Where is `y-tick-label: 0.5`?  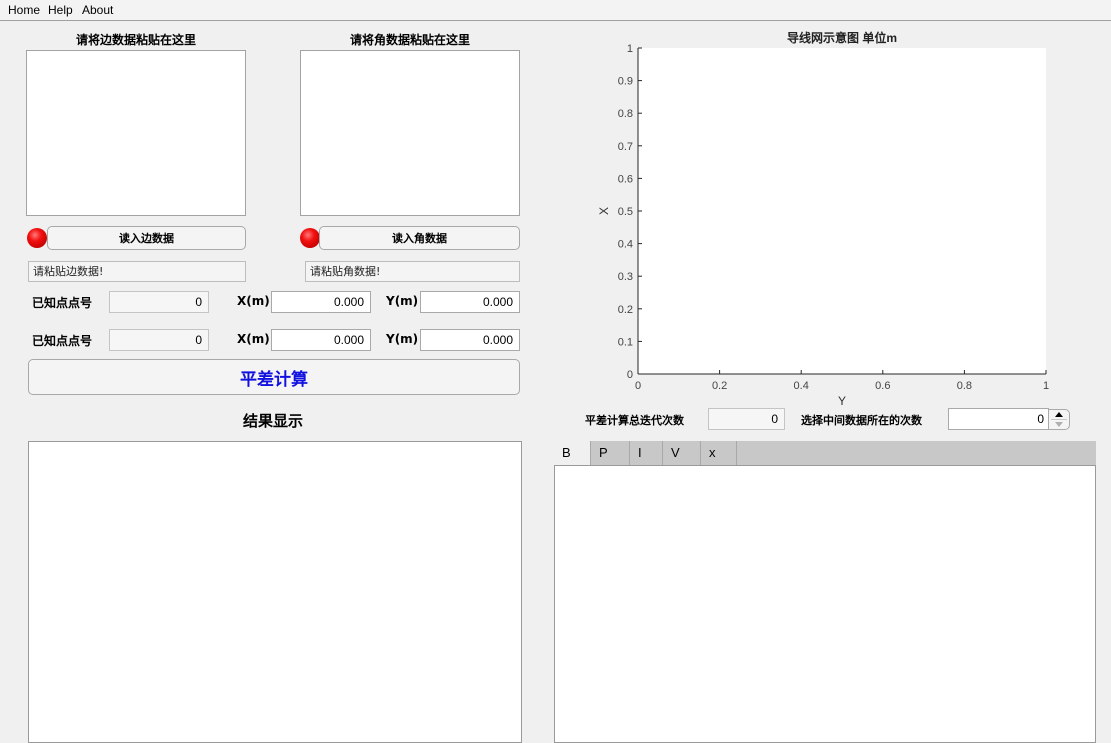 y-tick-label: 0.5 is located at coordinates (625, 212).